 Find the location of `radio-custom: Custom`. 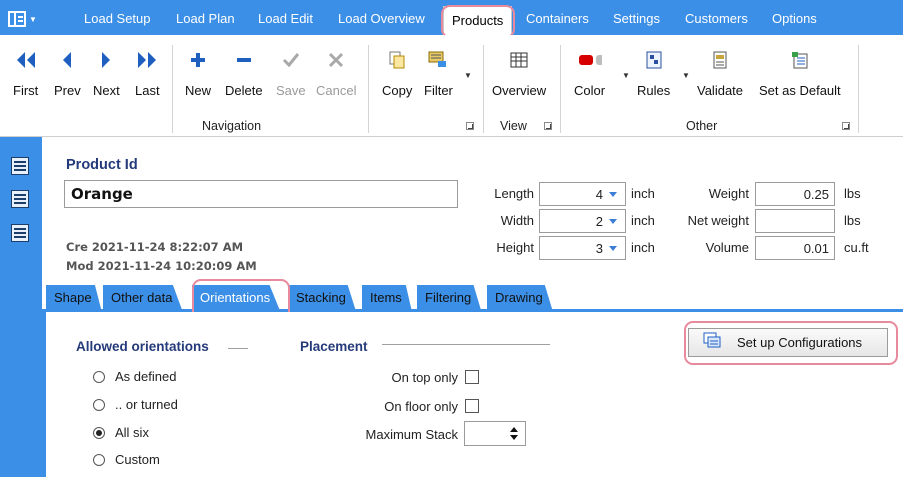

radio-custom: Custom is located at coordinates (126, 459).